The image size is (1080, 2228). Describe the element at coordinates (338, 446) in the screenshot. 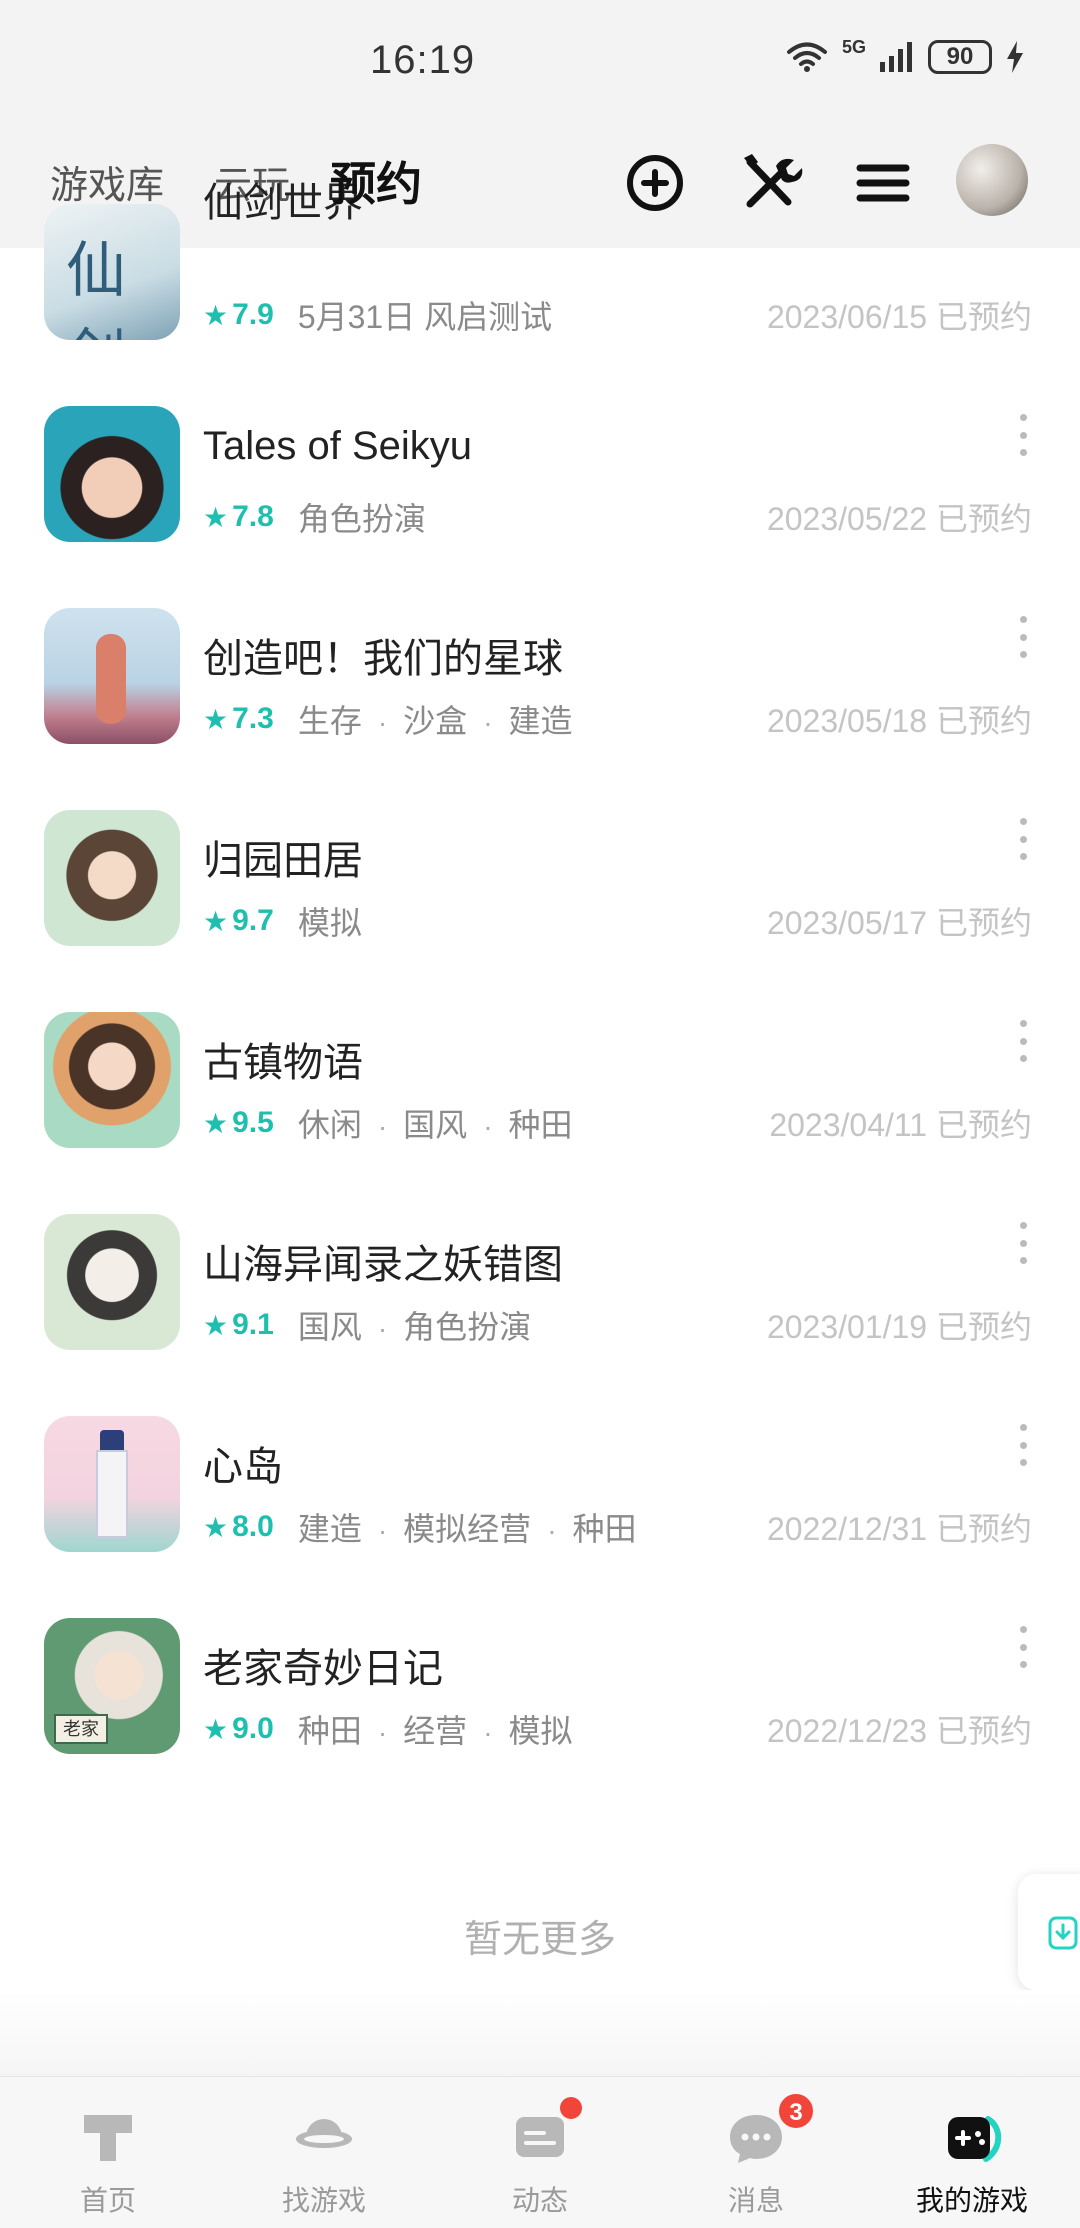

I see `game-name: Tales of Seikyu` at that location.